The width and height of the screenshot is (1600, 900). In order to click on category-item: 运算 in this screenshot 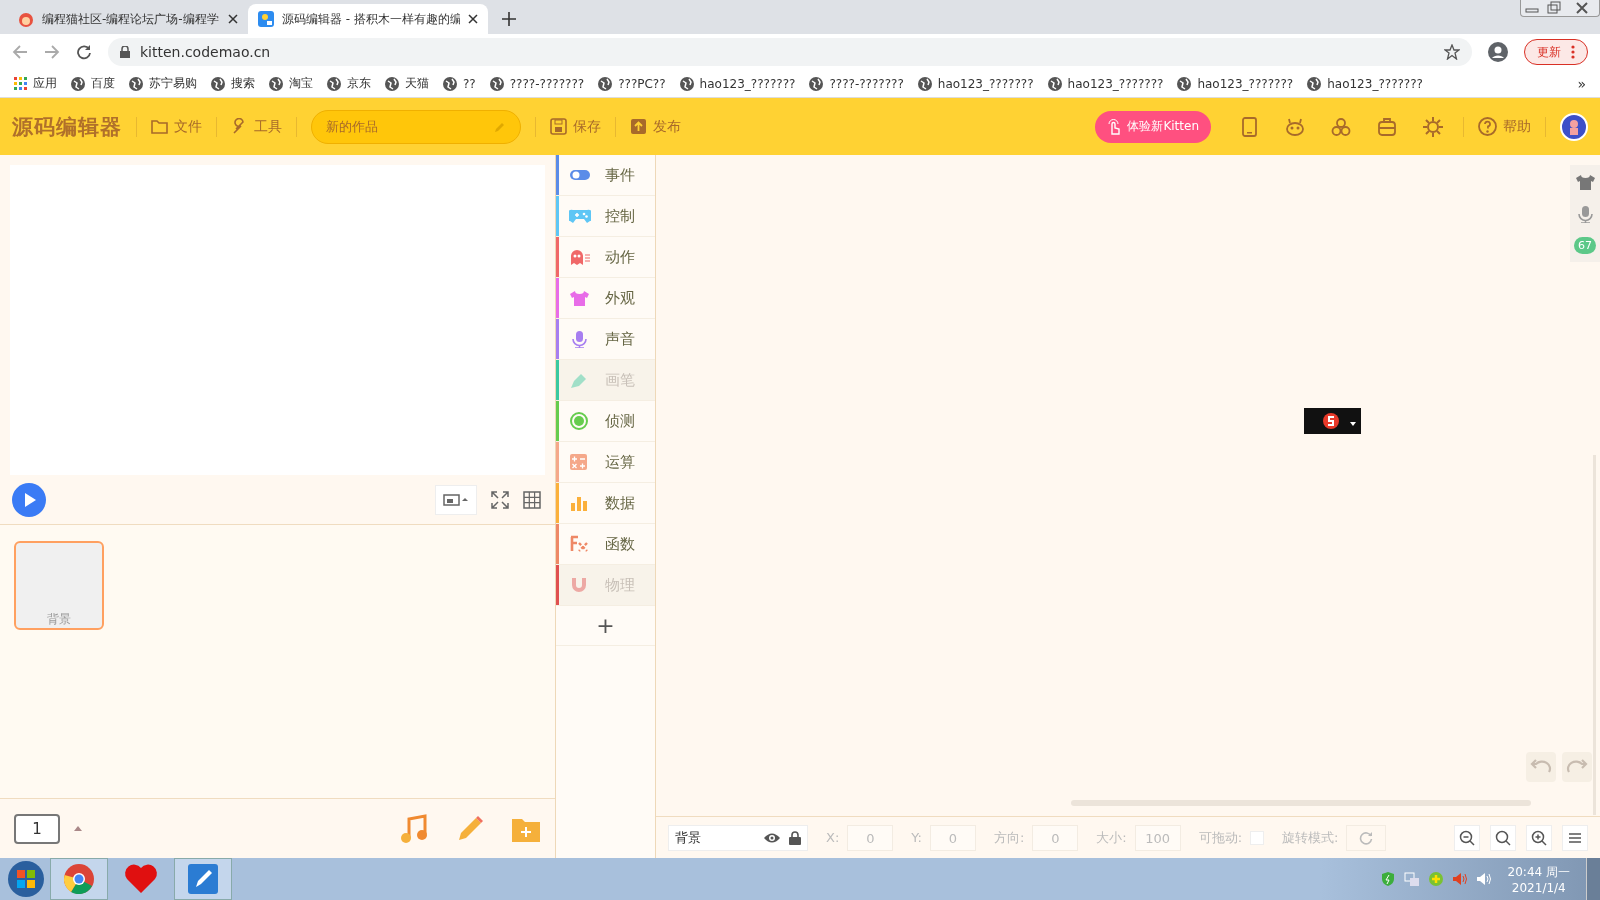, I will do `click(605, 462)`.